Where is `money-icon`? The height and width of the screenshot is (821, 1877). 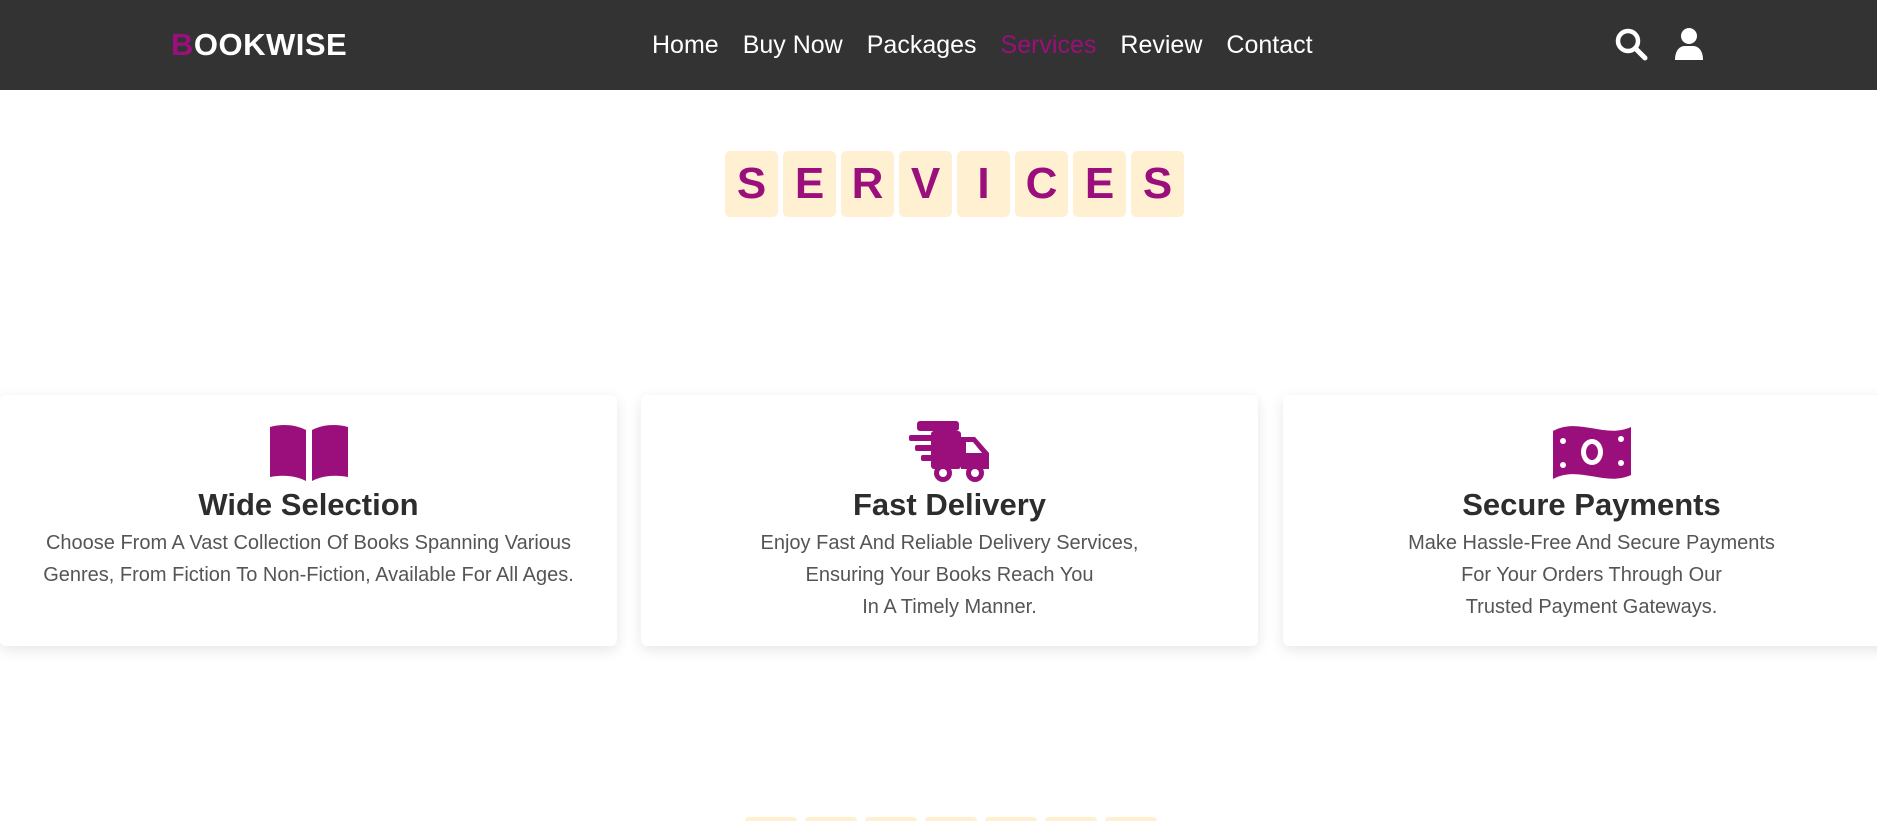 money-icon is located at coordinates (1592, 452).